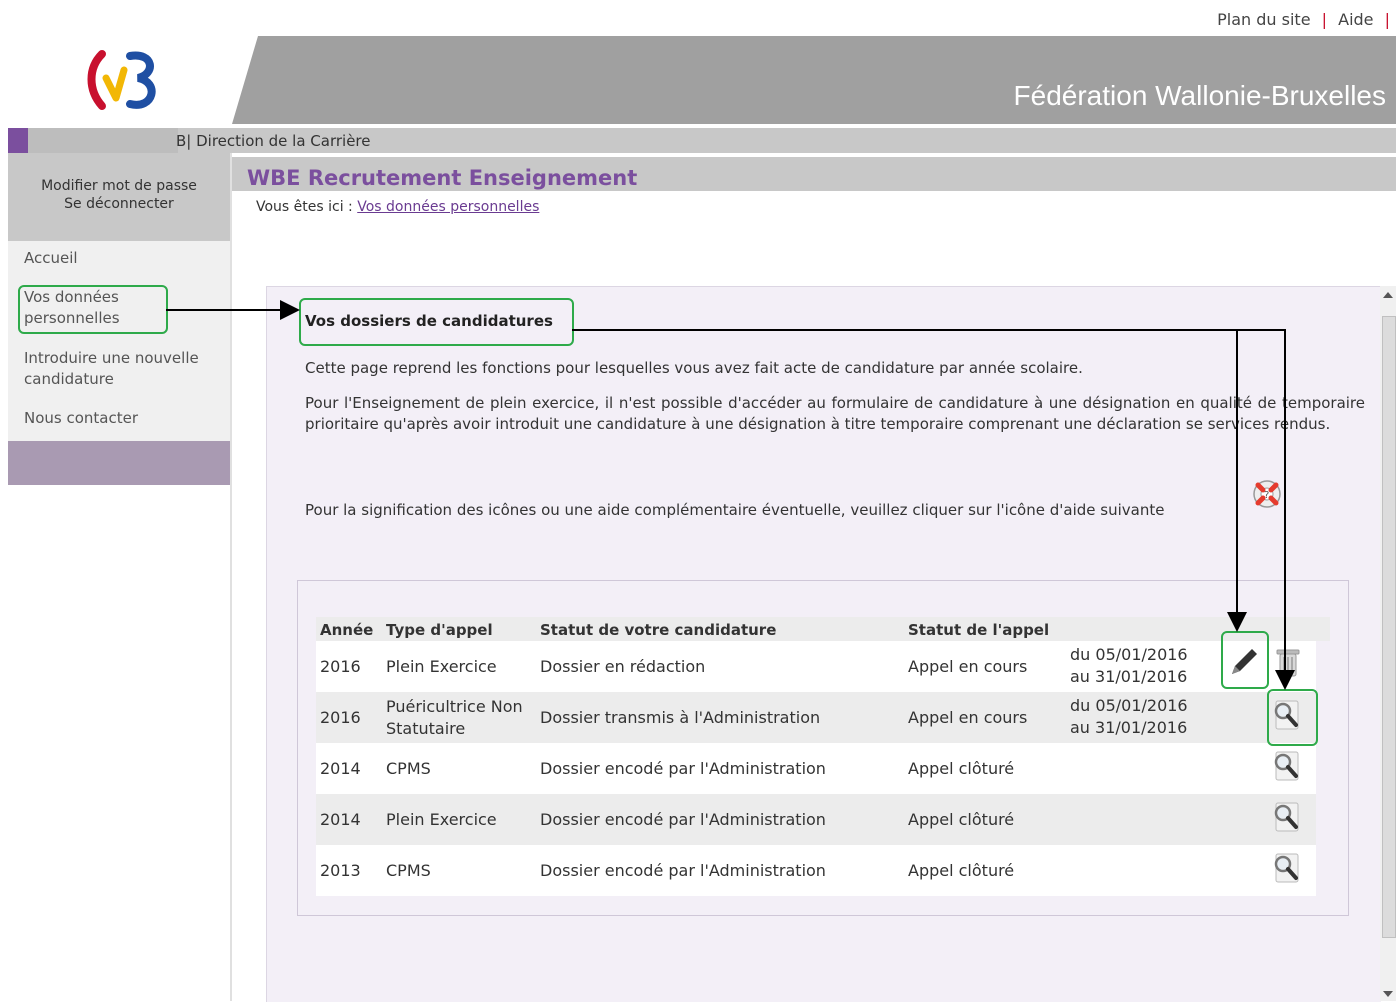 Image resolution: width=1396 pixels, height=1002 pixels. Describe the element at coordinates (81, 418) in the screenshot. I see `nav-item-contact: Nous contacter` at that location.